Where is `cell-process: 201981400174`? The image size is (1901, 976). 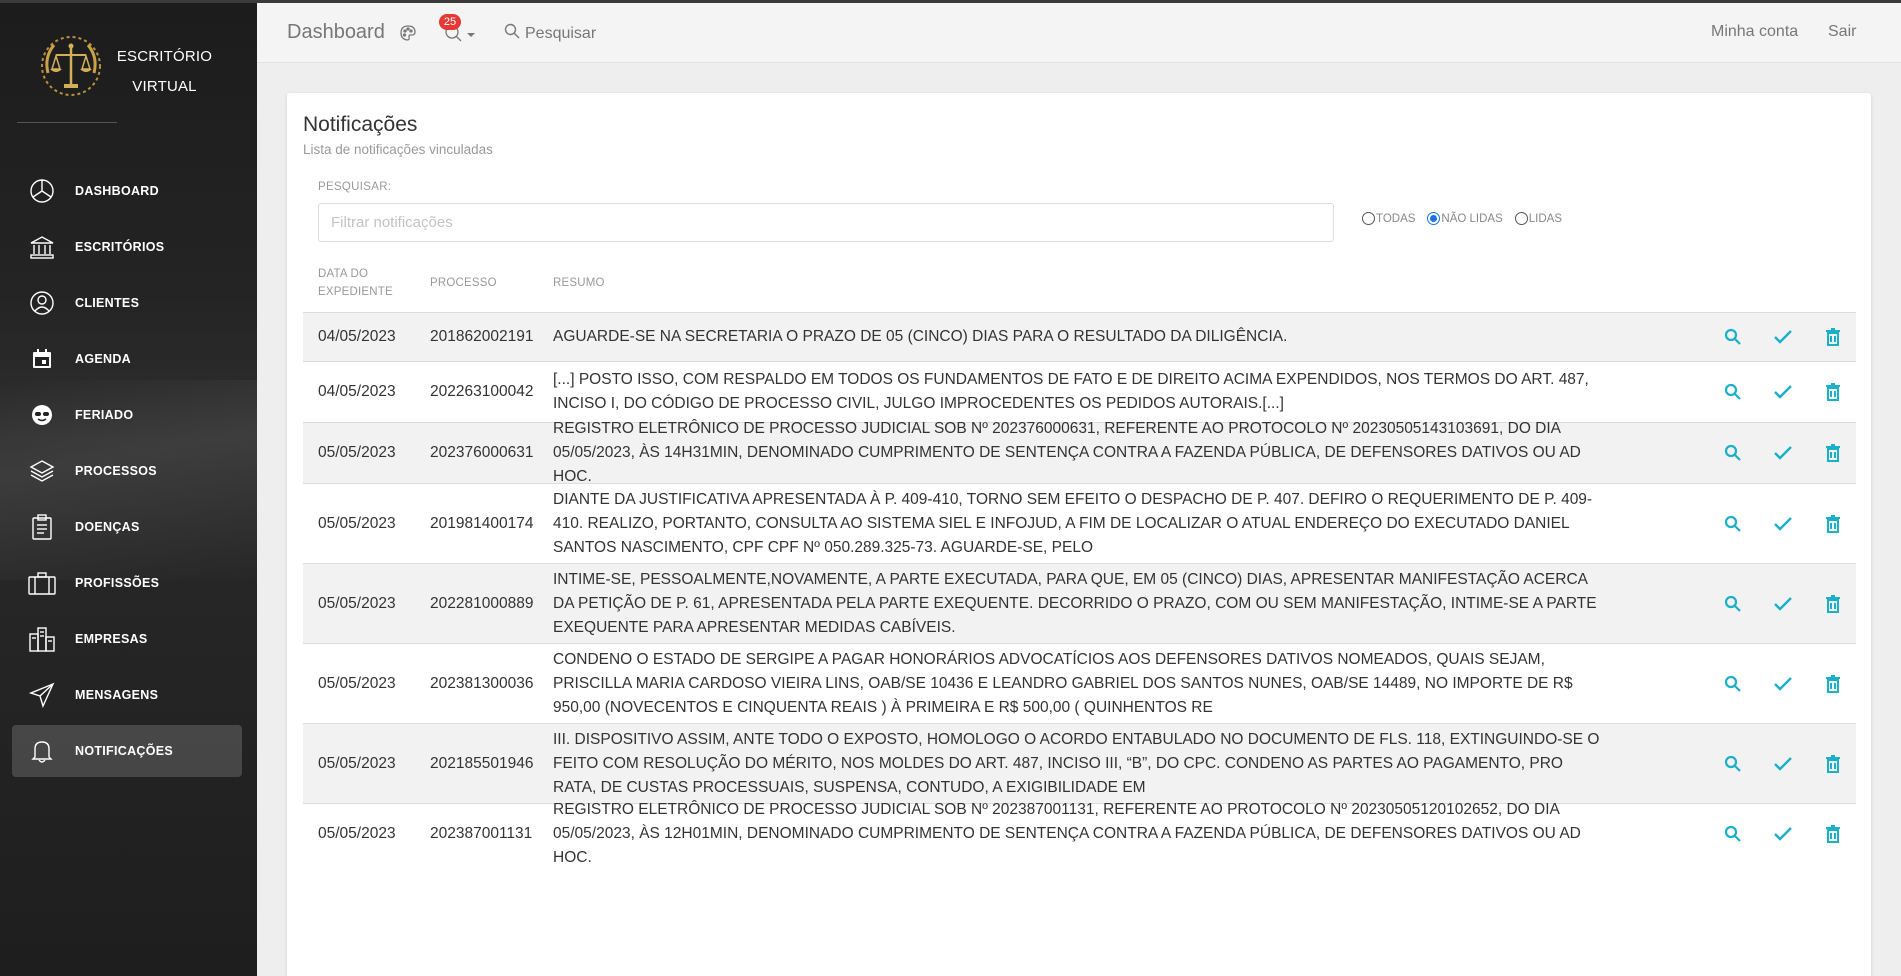 cell-process: 201981400174 is located at coordinates (482, 523).